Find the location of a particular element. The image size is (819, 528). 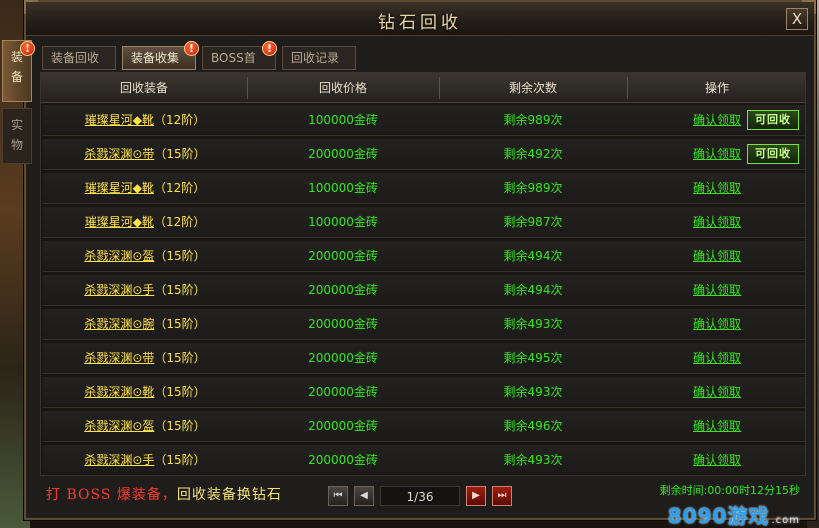

tab-label: 回收记录 is located at coordinates (315, 58).